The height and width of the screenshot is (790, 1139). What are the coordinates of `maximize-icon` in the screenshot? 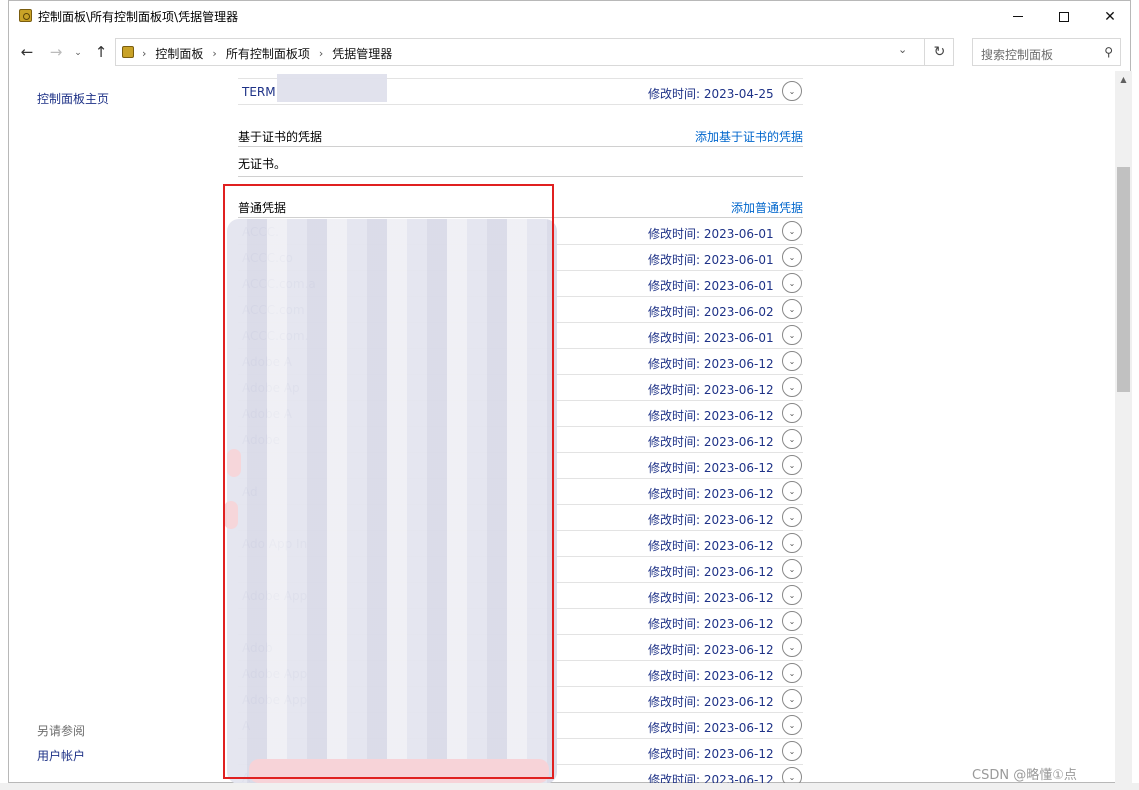 It's located at (1064, 16).